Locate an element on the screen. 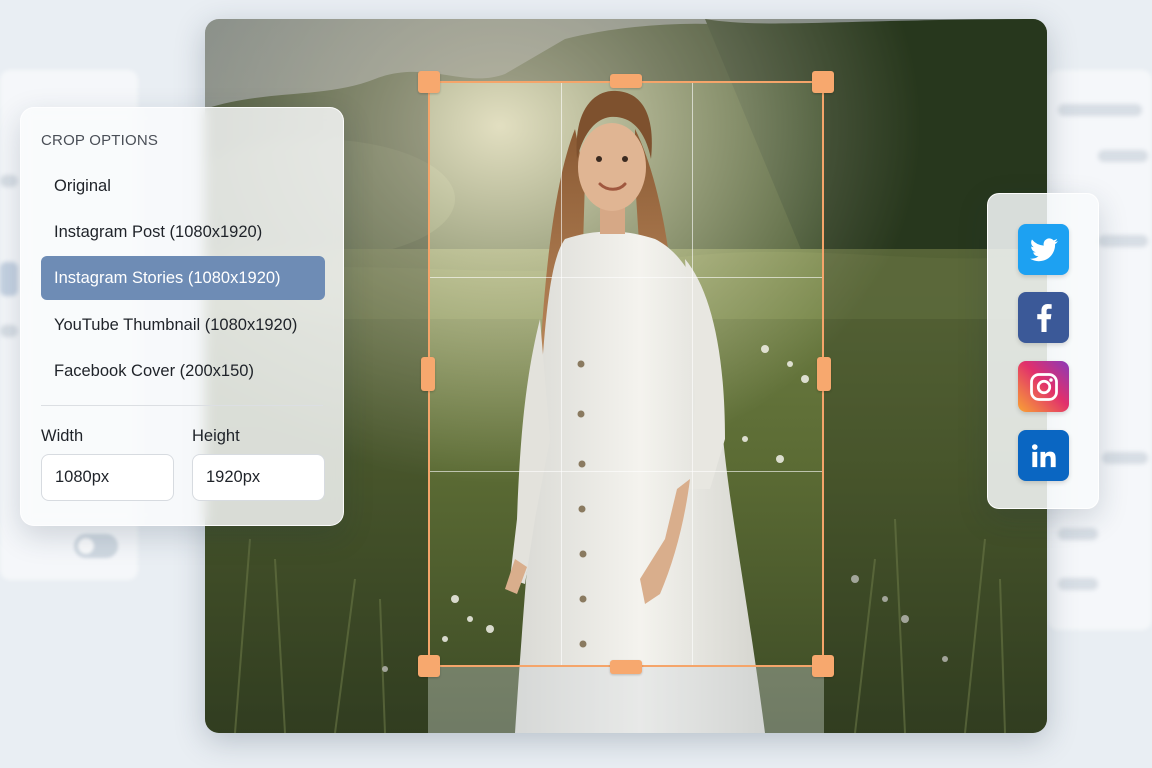 The image size is (1152, 768). crop-handle-bottom is located at coordinates (626, 667).